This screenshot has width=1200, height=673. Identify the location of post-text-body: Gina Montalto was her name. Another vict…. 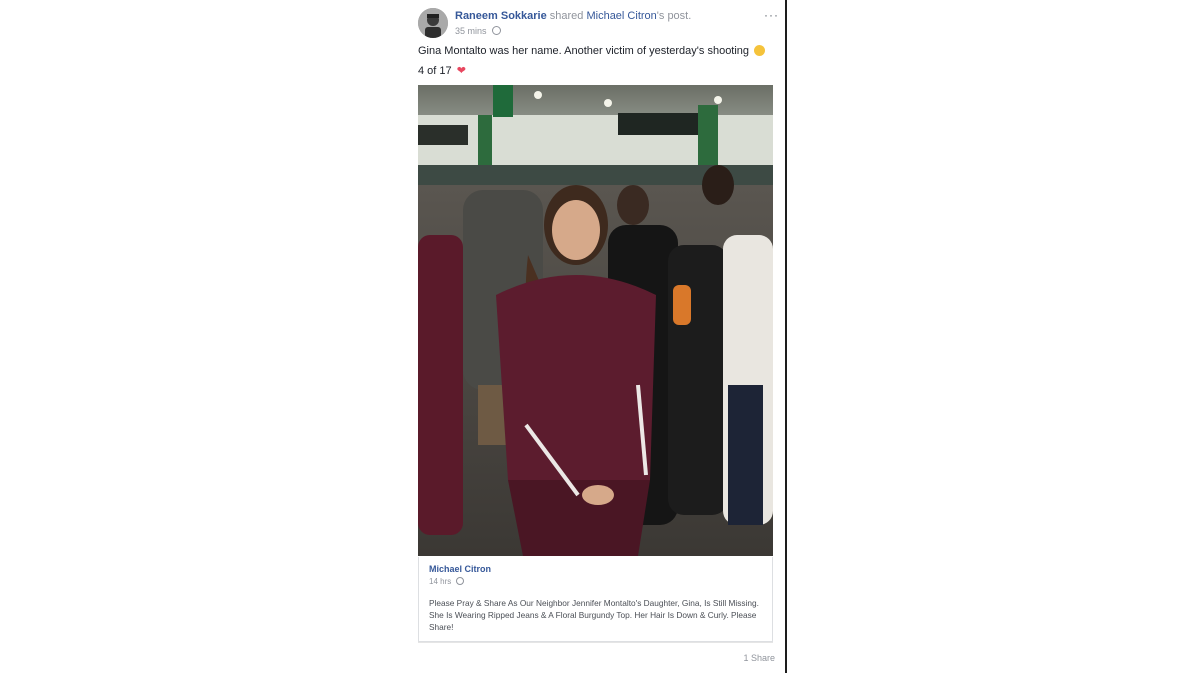
(584, 51).